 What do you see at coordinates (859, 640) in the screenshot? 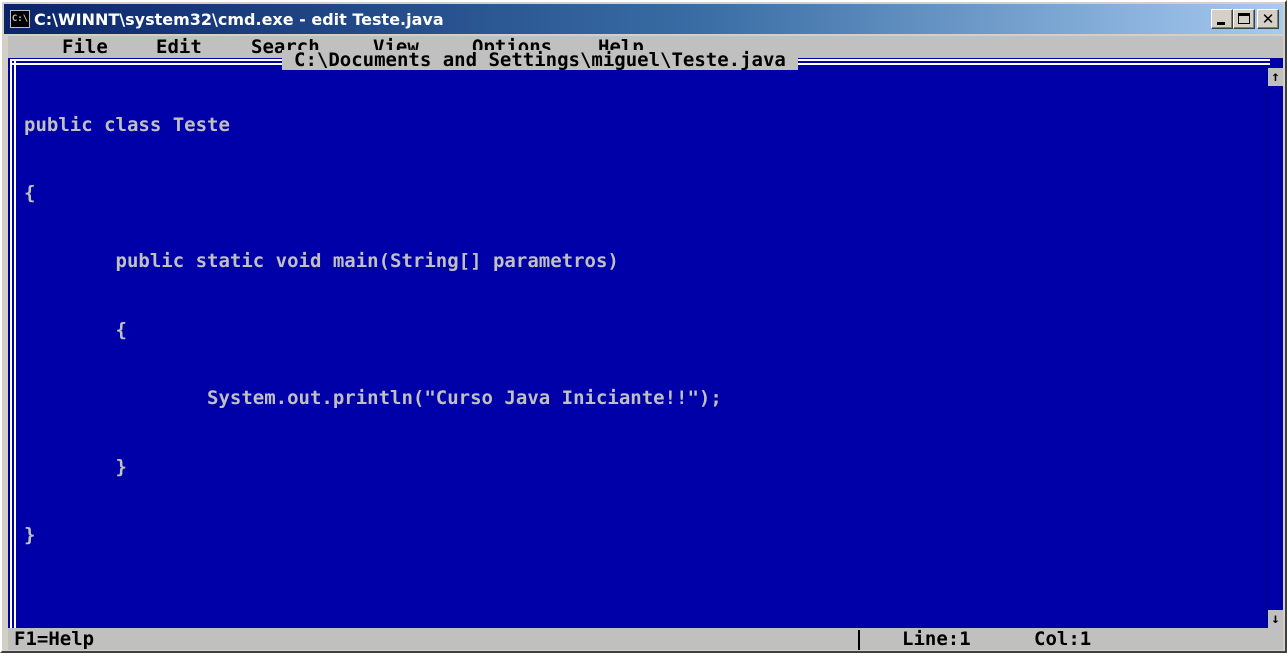
I see `status-divider` at bounding box center [859, 640].